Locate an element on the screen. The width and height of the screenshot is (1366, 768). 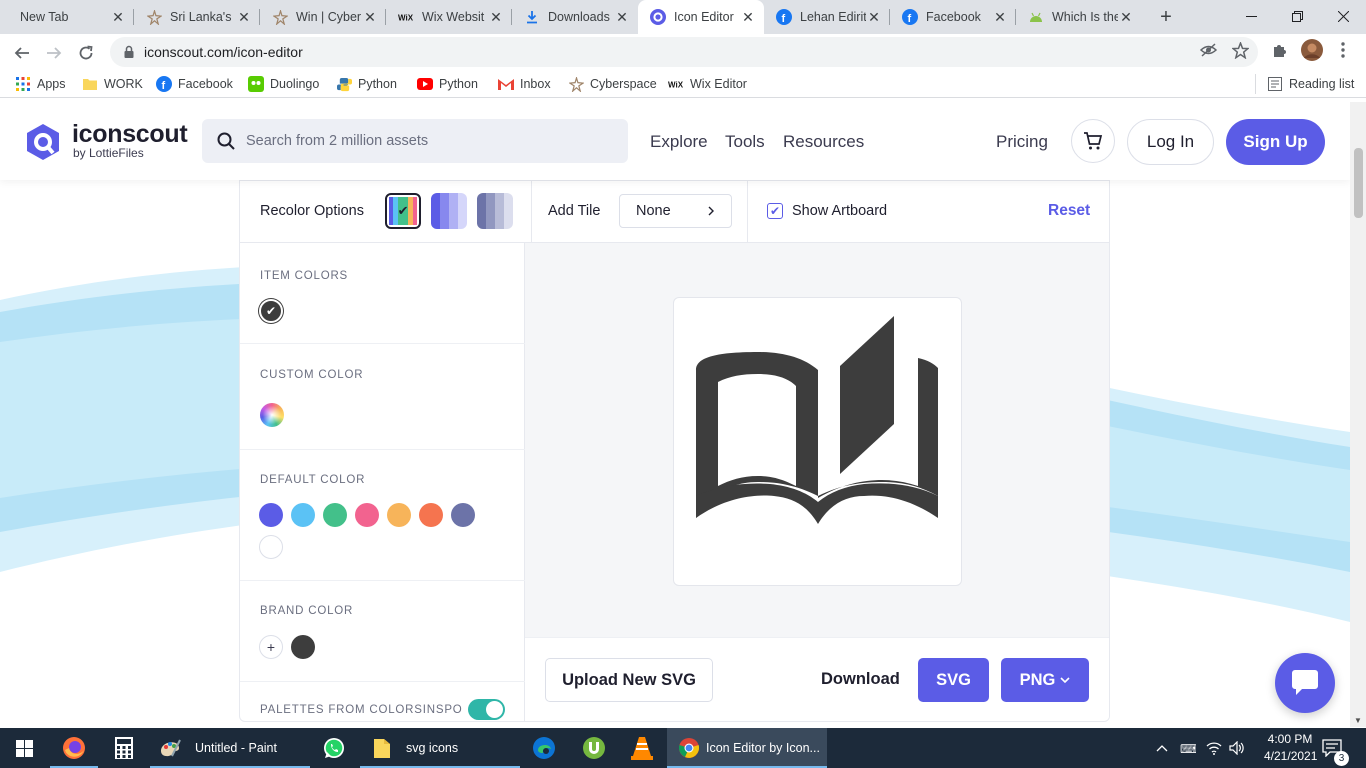
notification-center-icon: 3 is located at coordinates (1335, 748).